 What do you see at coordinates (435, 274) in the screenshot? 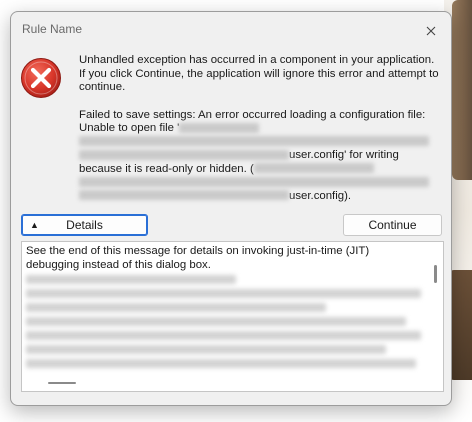
I see `vertical-scrollbar` at bounding box center [435, 274].